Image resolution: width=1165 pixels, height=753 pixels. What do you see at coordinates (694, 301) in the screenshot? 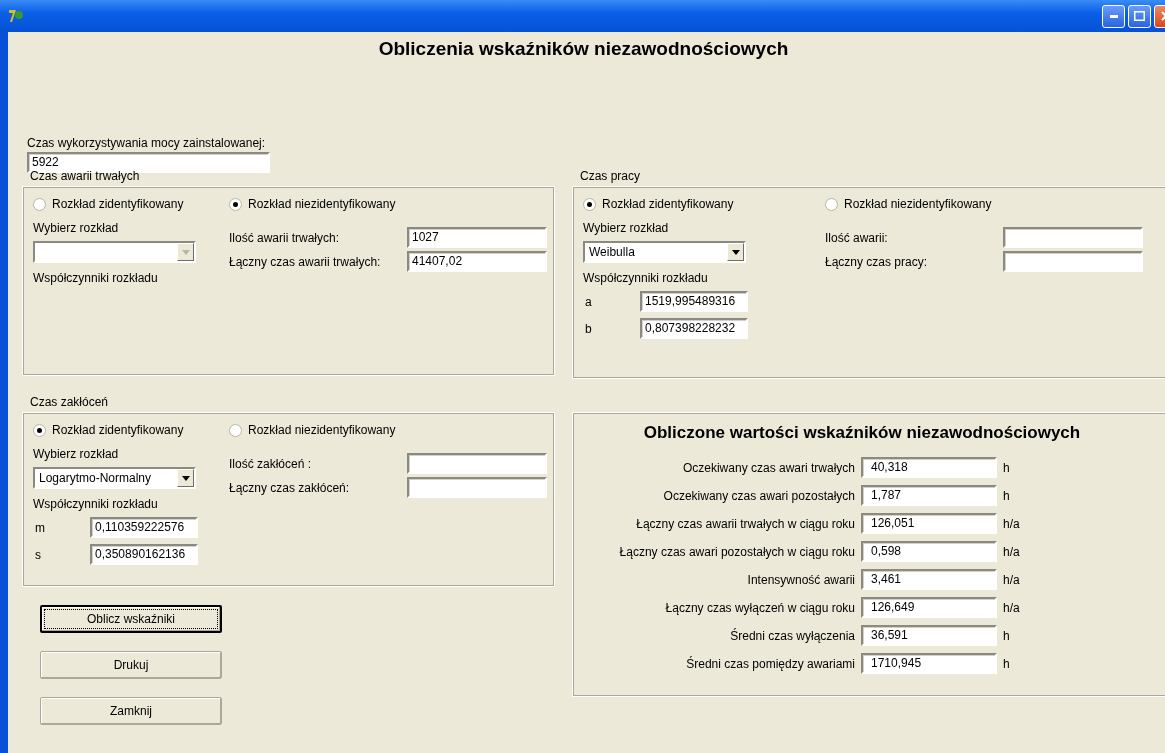
I see `input-field: 1519,995489316` at bounding box center [694, 301].